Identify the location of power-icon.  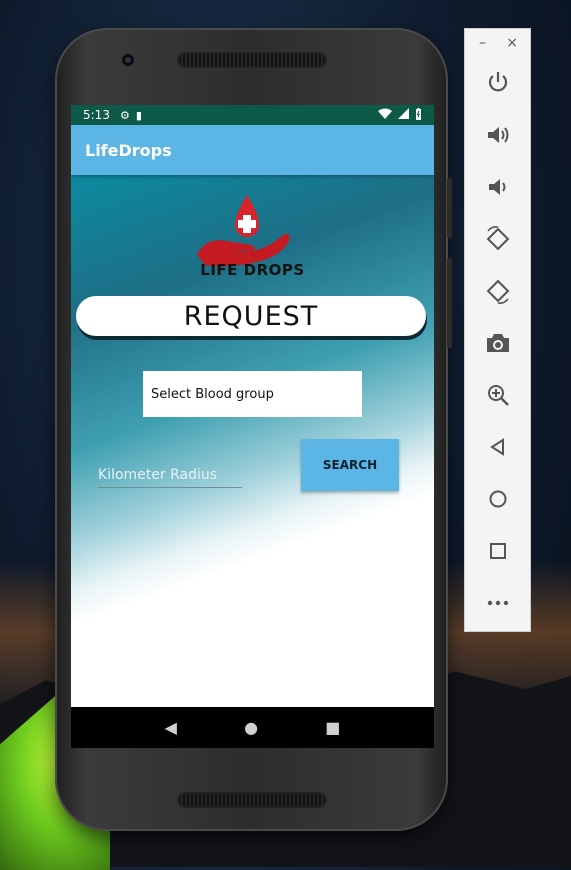
(497, 82).